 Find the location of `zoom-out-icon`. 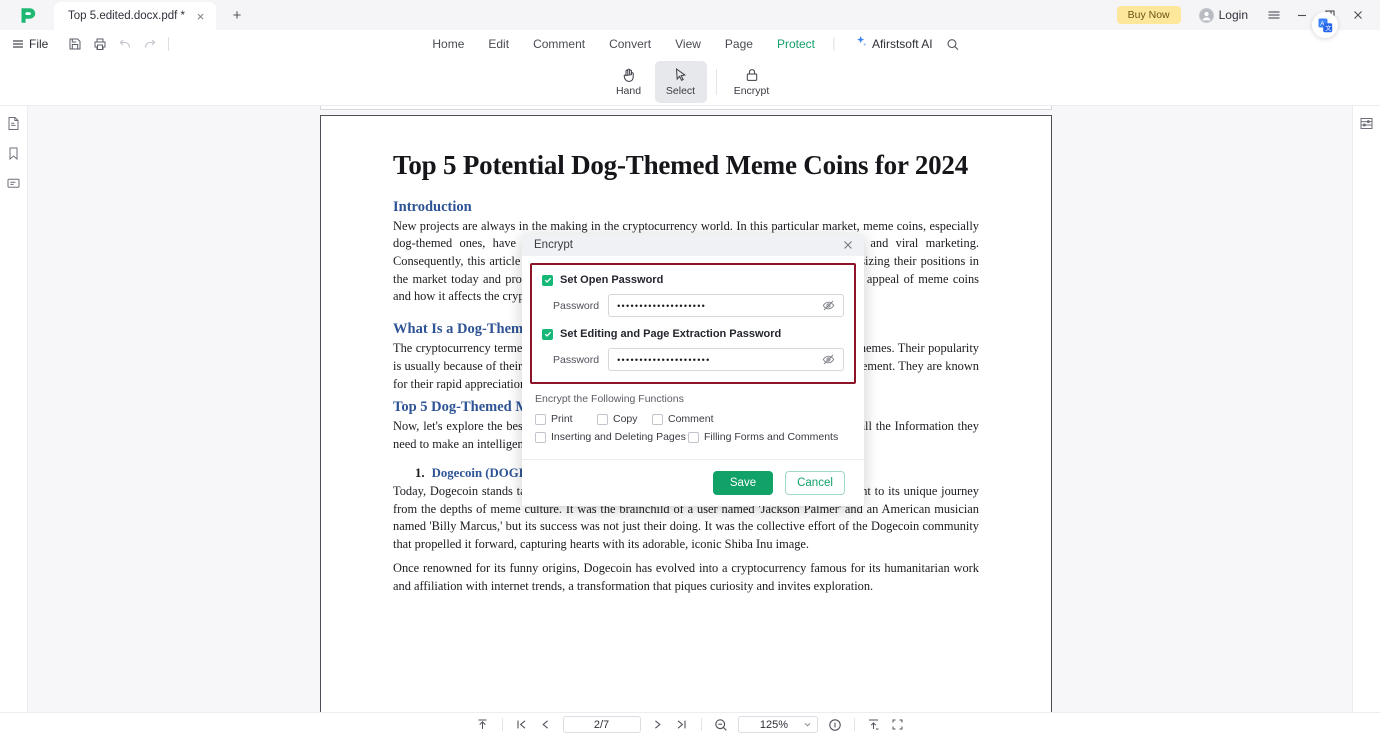

zoom-out-icon is located at coordinates (721, 725).